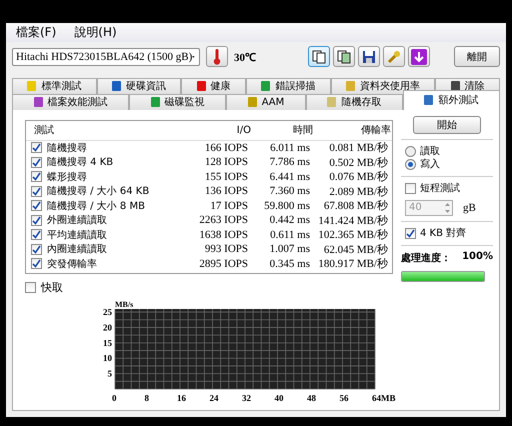 Image resolution: width=512 pixels, height=426 pixels. I want to click on checkbox-label: 4 KB 對齊, so click(443, 233).